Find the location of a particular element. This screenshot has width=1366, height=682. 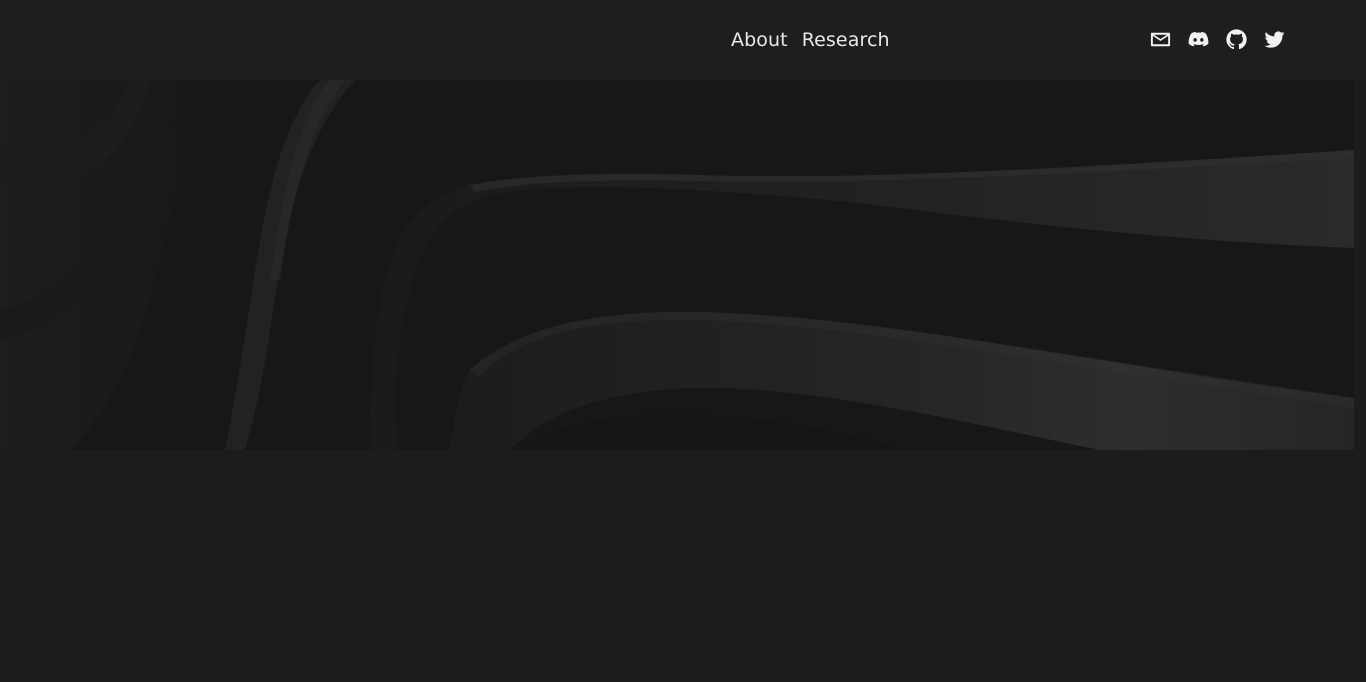

nav-link-research: Research is located at coordinates (846, 40).